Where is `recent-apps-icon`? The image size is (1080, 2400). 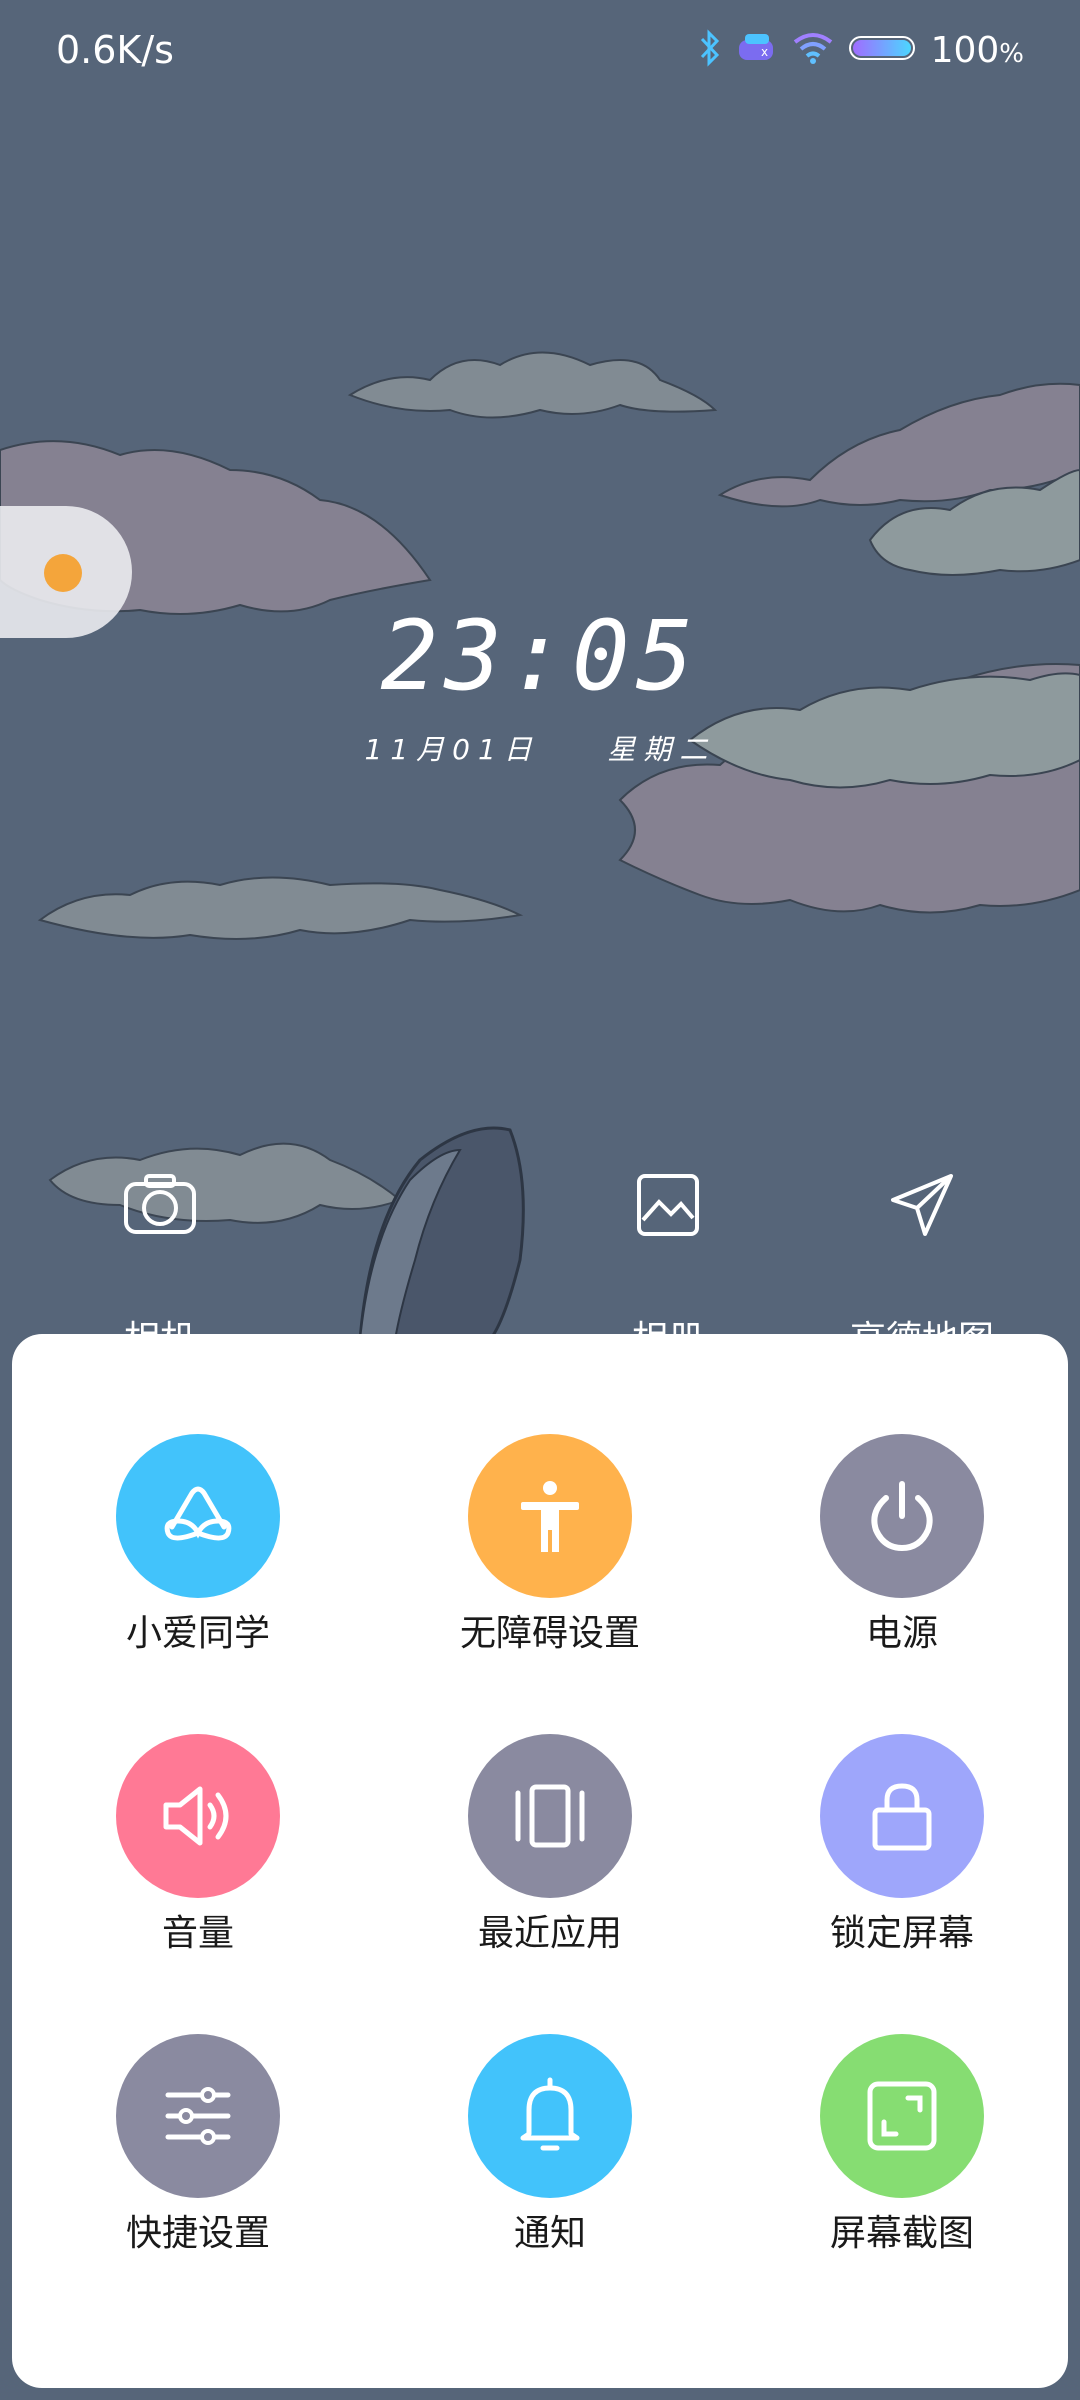 recent-apps-icon is located at coordinates (550, 1816).